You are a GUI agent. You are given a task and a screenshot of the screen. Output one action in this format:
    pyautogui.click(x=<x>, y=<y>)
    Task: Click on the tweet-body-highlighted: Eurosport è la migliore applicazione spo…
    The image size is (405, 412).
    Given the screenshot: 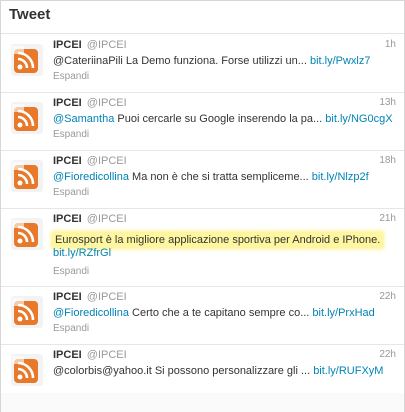 What is the action you would take?
    pyautogui.click(x=218, y=240)
    